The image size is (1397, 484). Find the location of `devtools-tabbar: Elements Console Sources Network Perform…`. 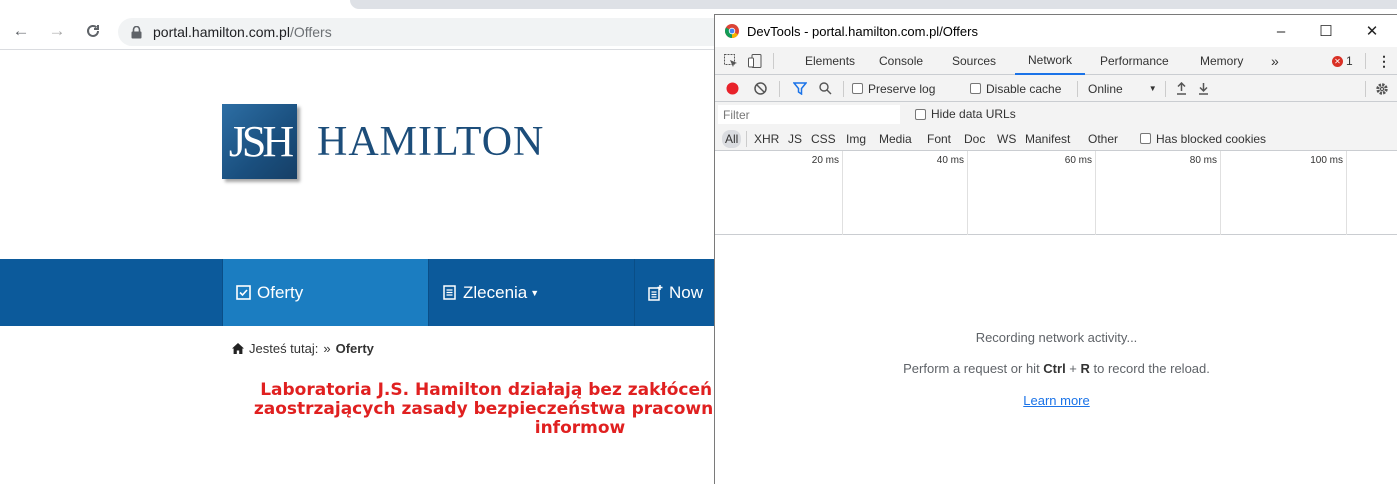

devtools-tabbar: Elements Console Sources Network Perform… is located at coordinates (1056, 61).